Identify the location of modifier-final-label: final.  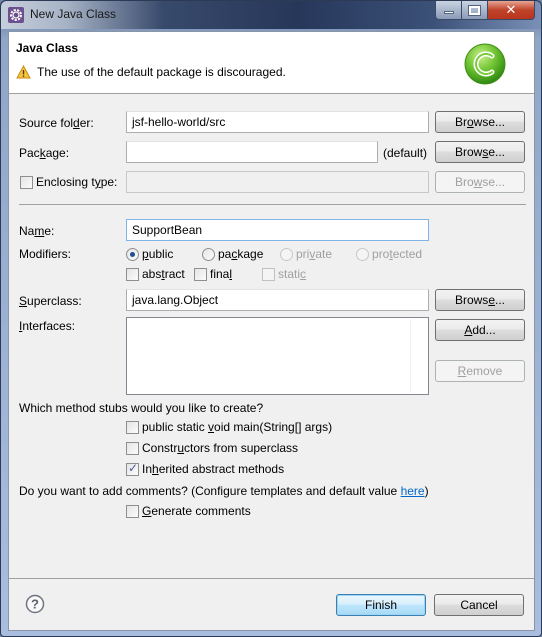
(221, 274).